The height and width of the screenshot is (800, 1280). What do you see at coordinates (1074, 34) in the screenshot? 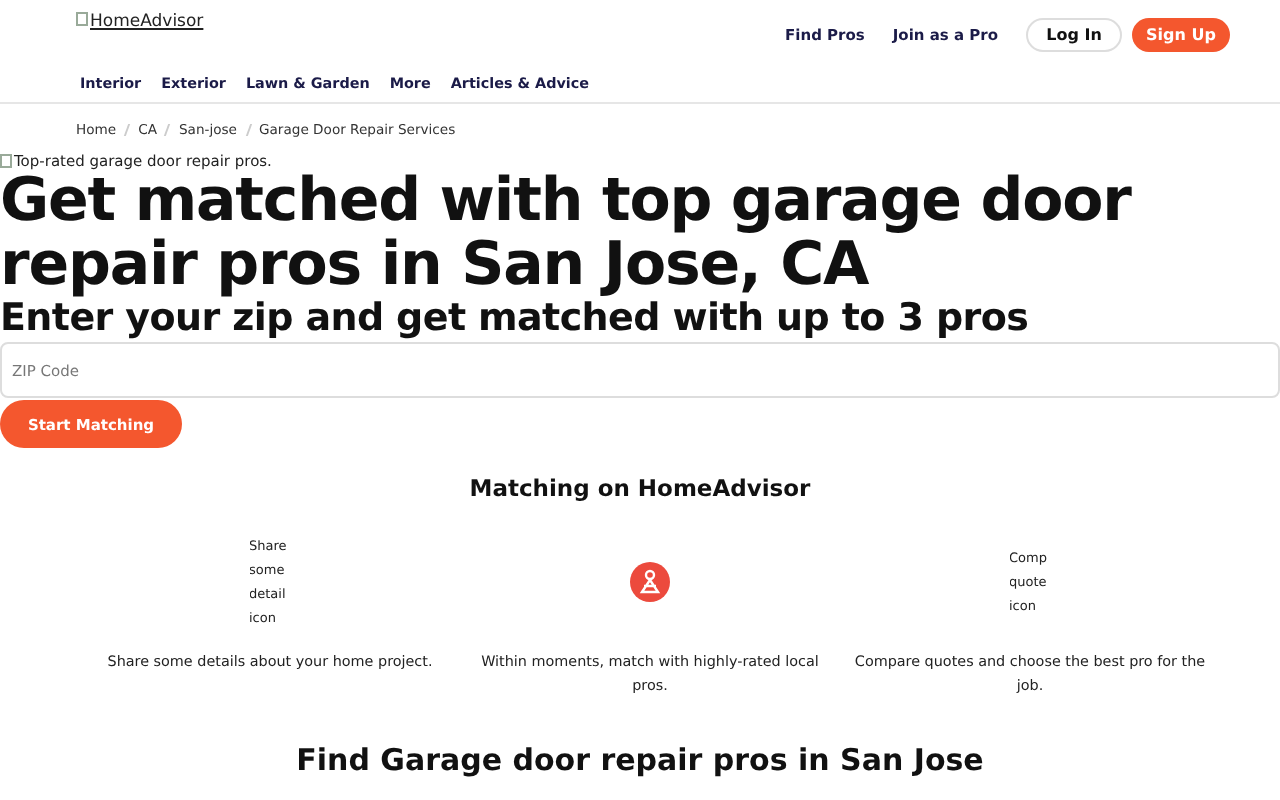
I see `login-button: Log In` at bounding box center [1074, 34].